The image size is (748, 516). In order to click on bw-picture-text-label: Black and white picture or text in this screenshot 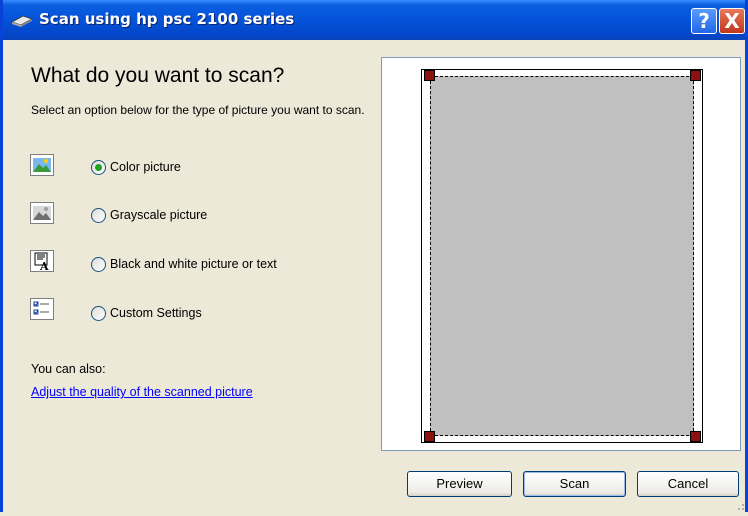, I will do `click(193, 264)`.